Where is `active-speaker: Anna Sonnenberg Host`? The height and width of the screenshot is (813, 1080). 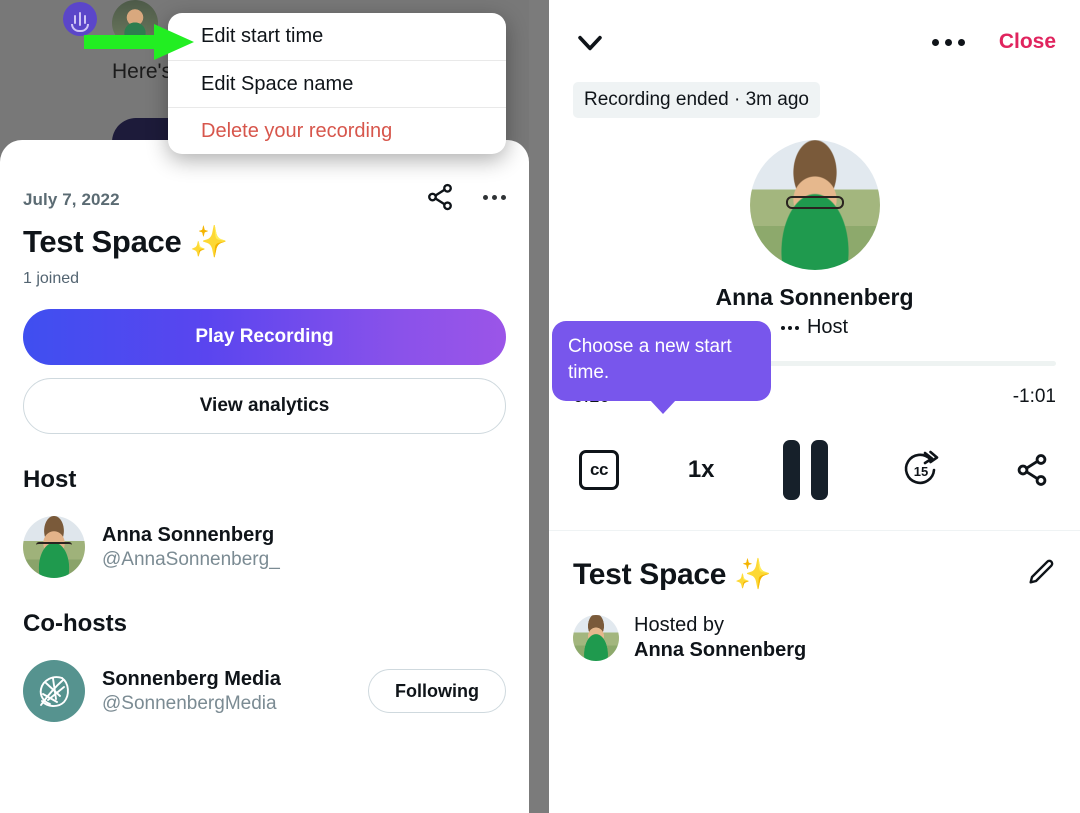
active-speaker: Anna Sonnenberg Host is located at coordinates (814, 239).